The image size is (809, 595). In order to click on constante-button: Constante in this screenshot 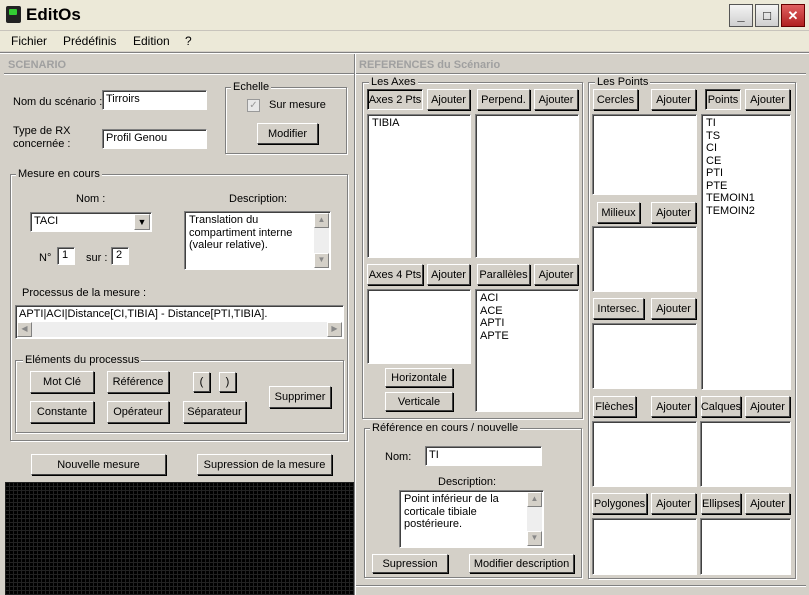, I will do `click(62, 412)`.